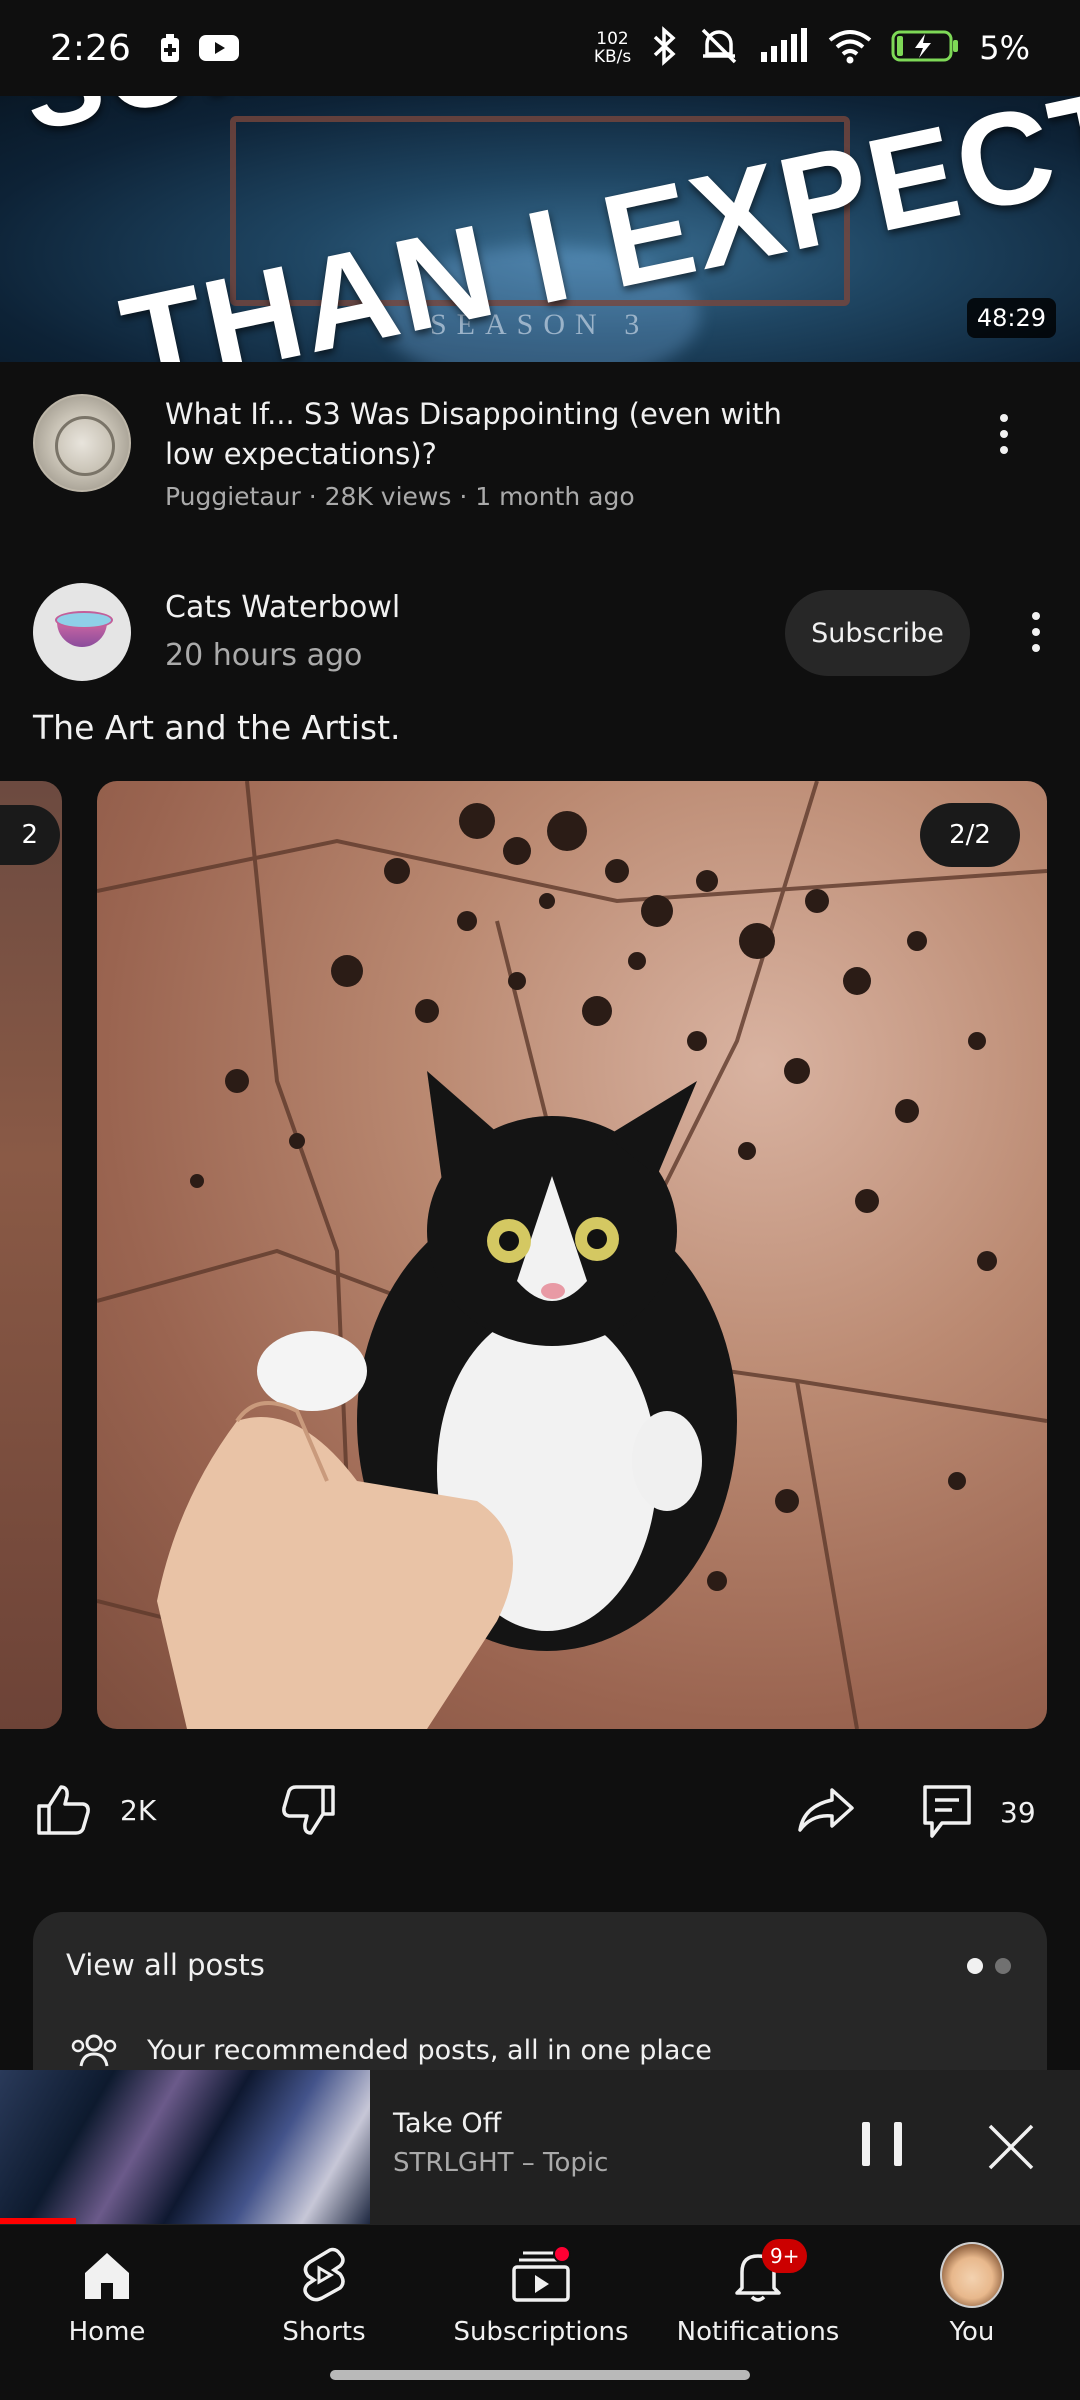 This screenshot has width=1080, height=2400. I want to click on subscriptions-icon, so click(541, 2275).